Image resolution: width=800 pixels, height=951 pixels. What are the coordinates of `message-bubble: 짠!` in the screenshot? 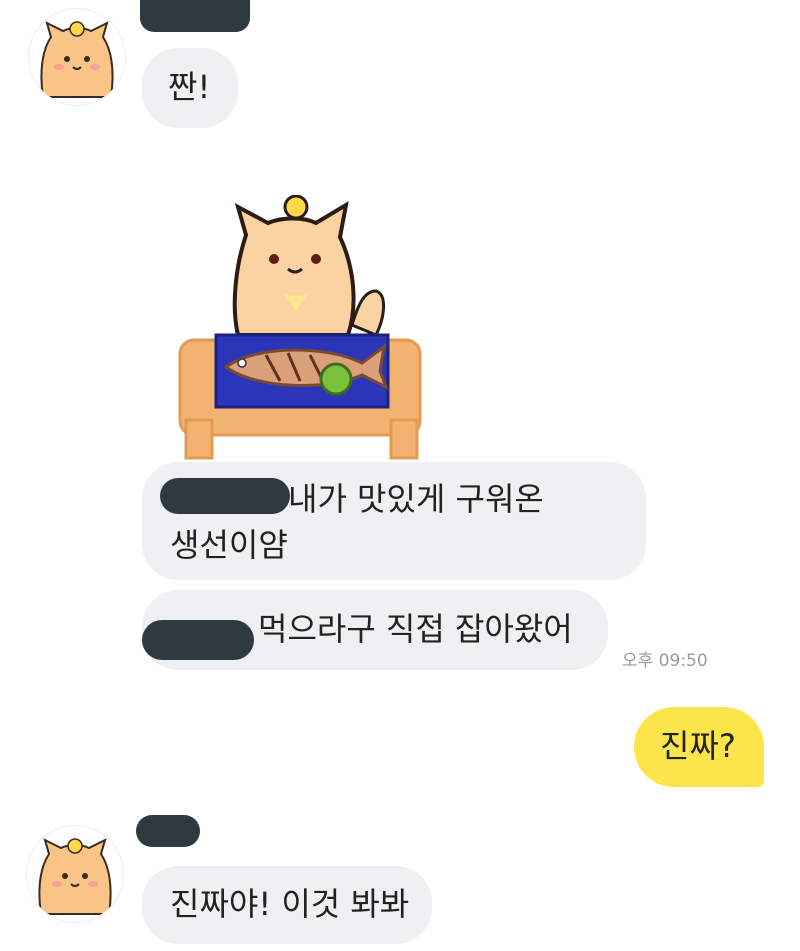 It's located at (190, 88).